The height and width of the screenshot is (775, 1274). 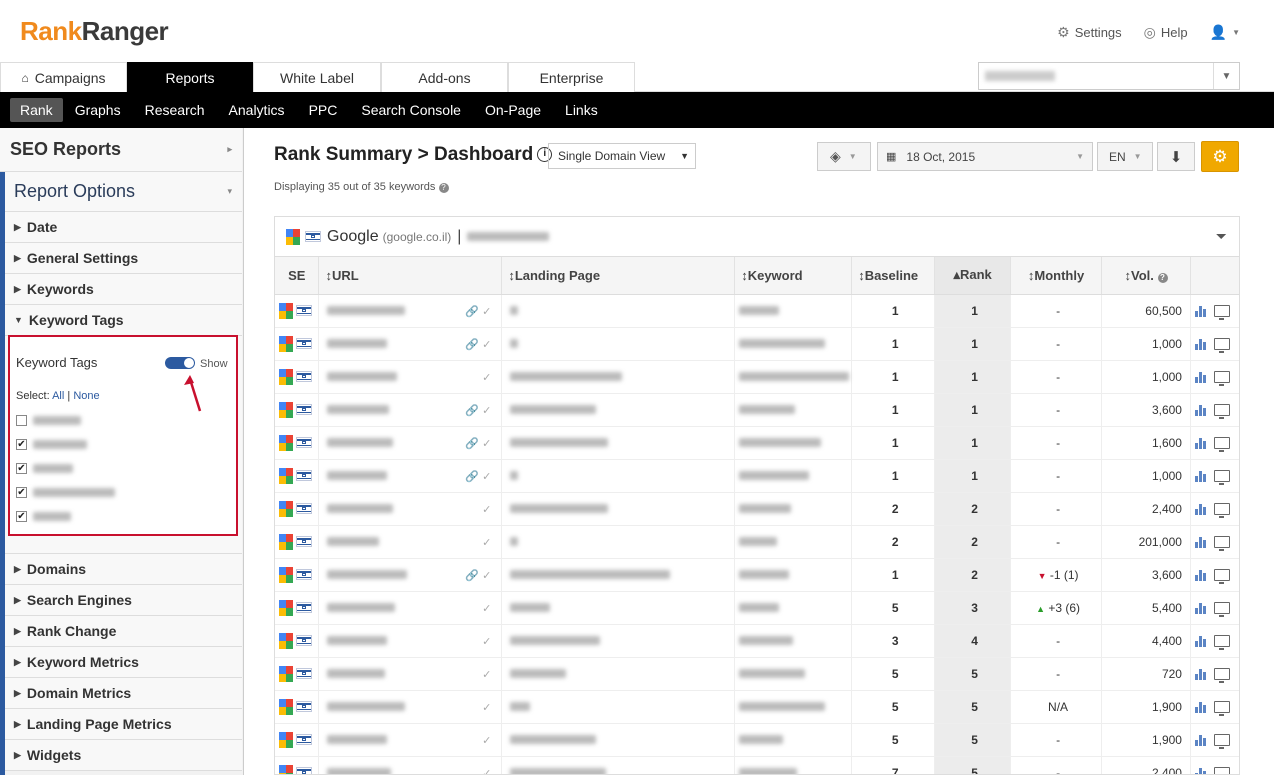 What do you see at coordinates (123, 289) in the screenshot?
I see `option-keywords: ▶ Keywords` at bounding box center [123, 289].